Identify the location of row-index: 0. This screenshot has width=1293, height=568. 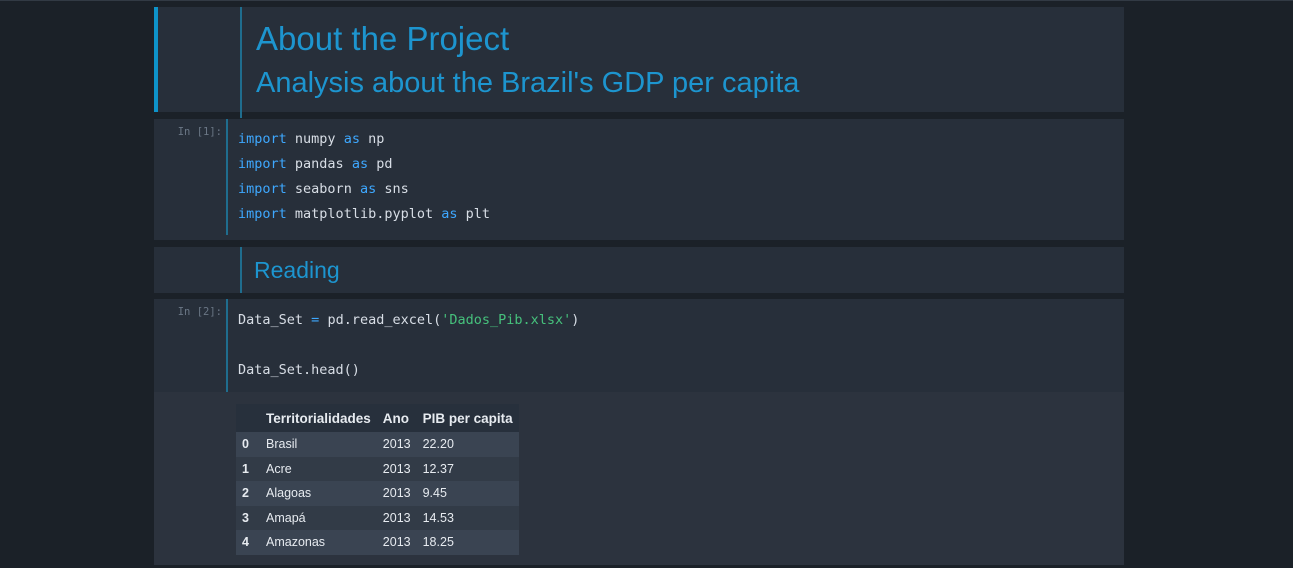
(248, 444).